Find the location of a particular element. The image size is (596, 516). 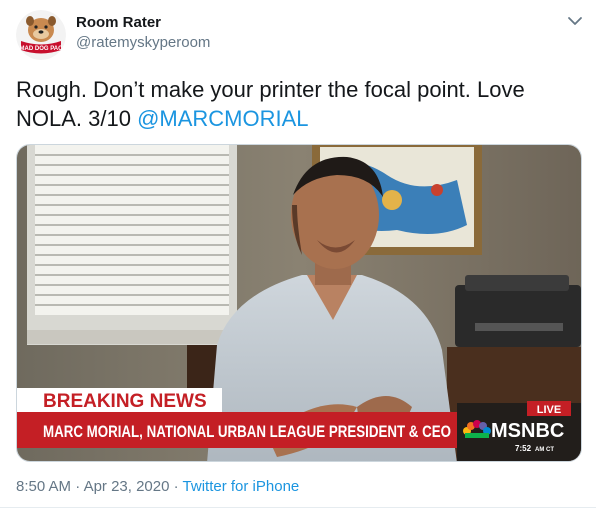

tweet-date: Apr 23, 2020 is located at coordinates (127, 486).